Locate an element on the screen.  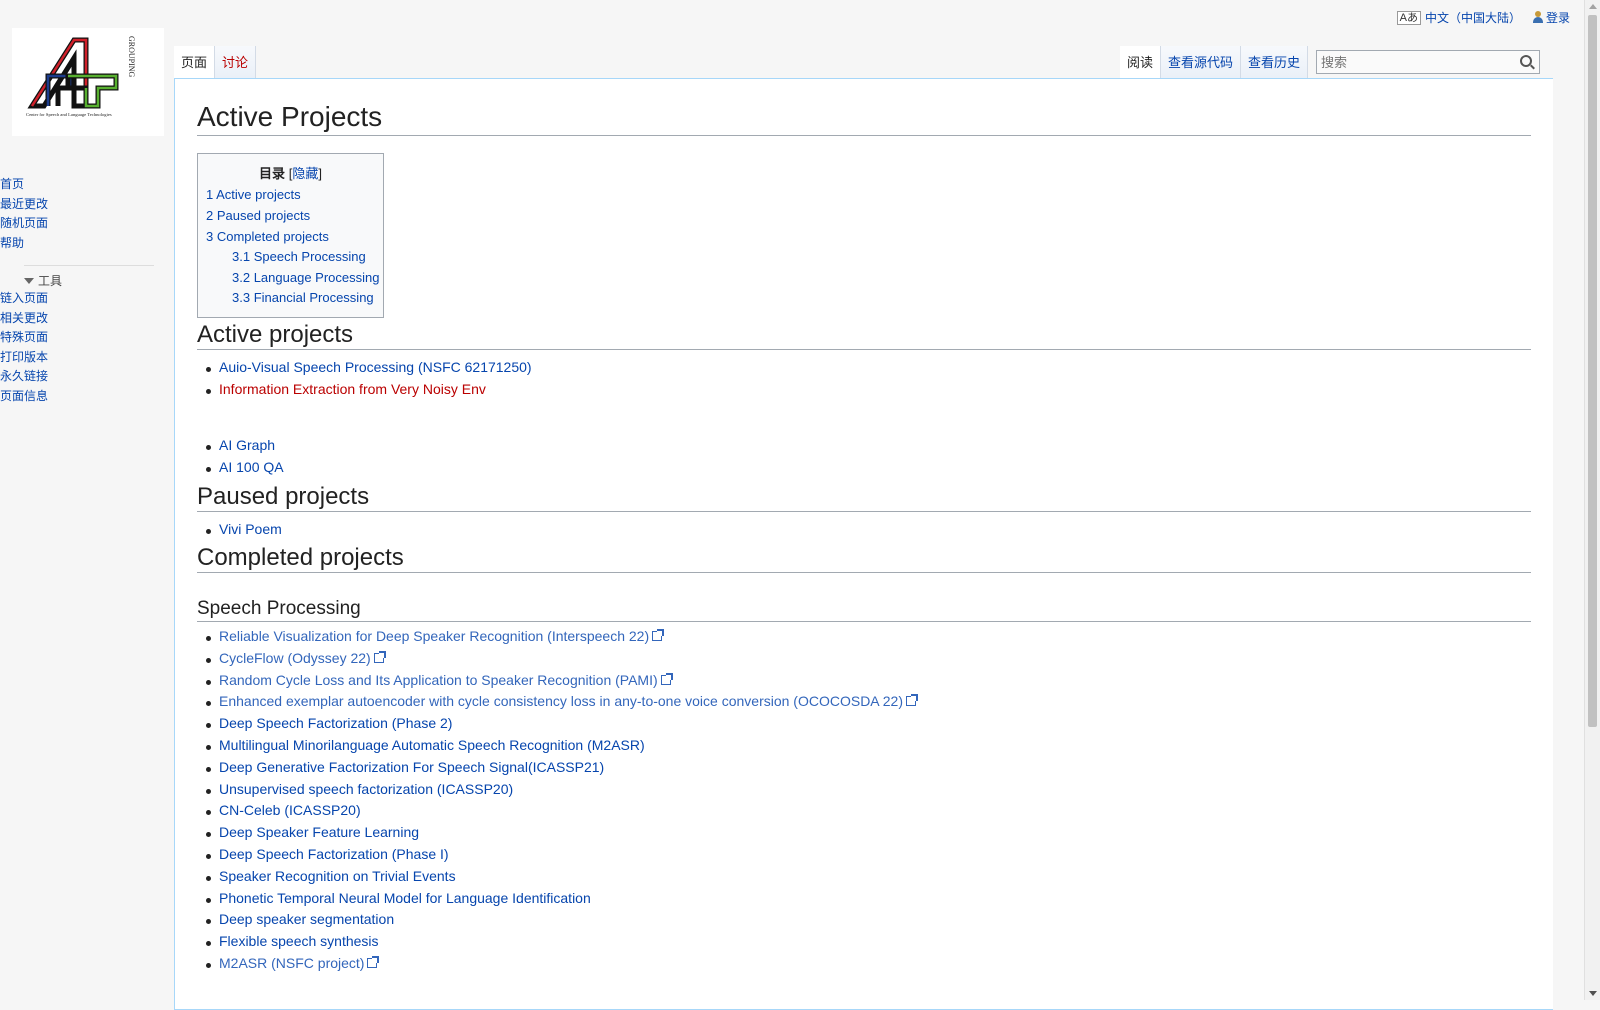
sidebar-item-permalink: 永久链接 is located at coordinates (86, 377).